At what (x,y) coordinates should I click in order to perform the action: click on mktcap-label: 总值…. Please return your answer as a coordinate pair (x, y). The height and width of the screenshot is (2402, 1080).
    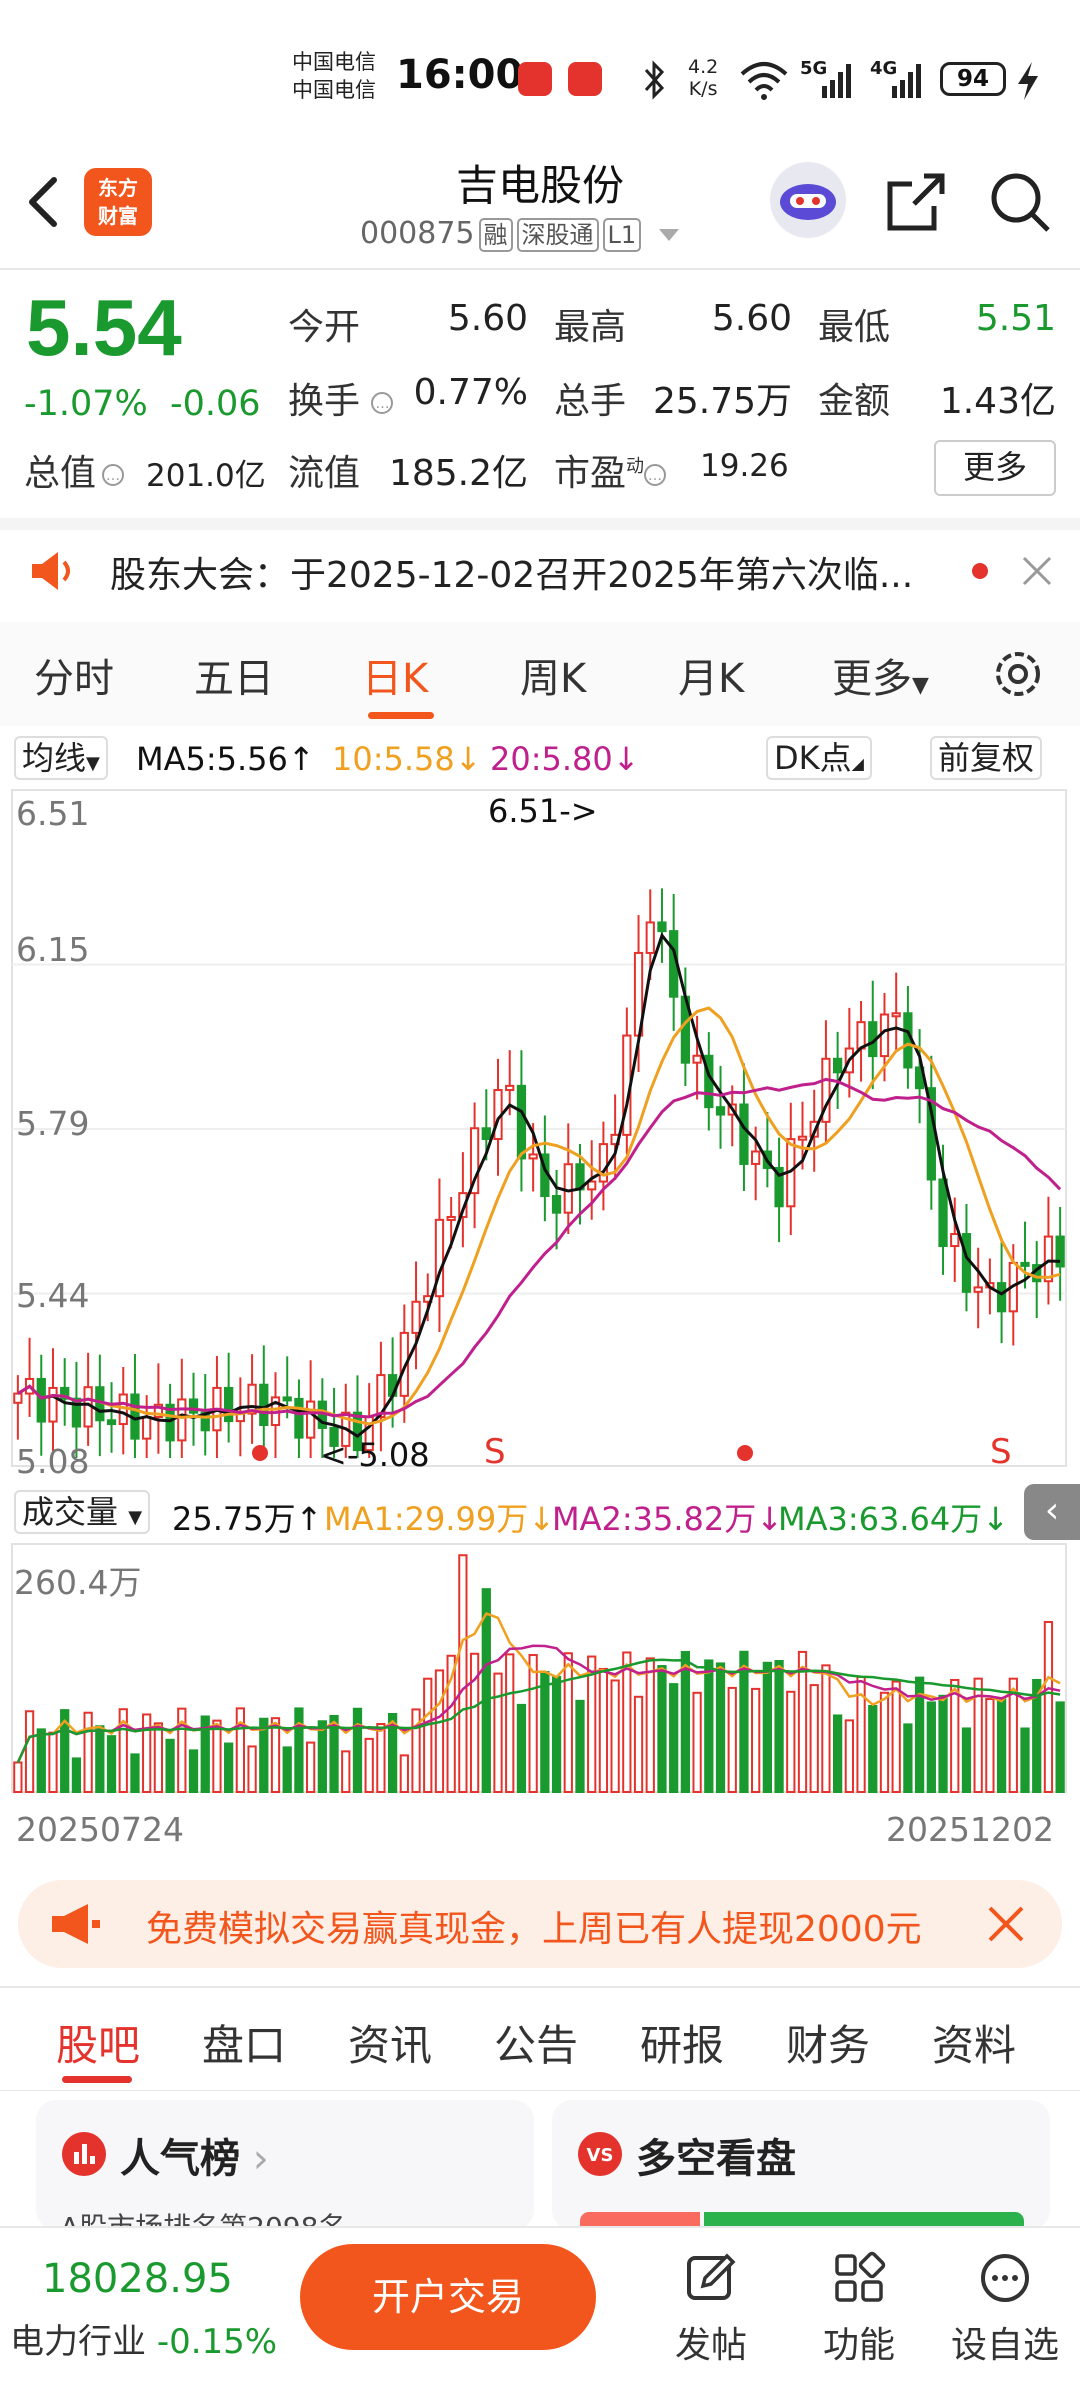
    Looking at the image, I should click on (74, 470).